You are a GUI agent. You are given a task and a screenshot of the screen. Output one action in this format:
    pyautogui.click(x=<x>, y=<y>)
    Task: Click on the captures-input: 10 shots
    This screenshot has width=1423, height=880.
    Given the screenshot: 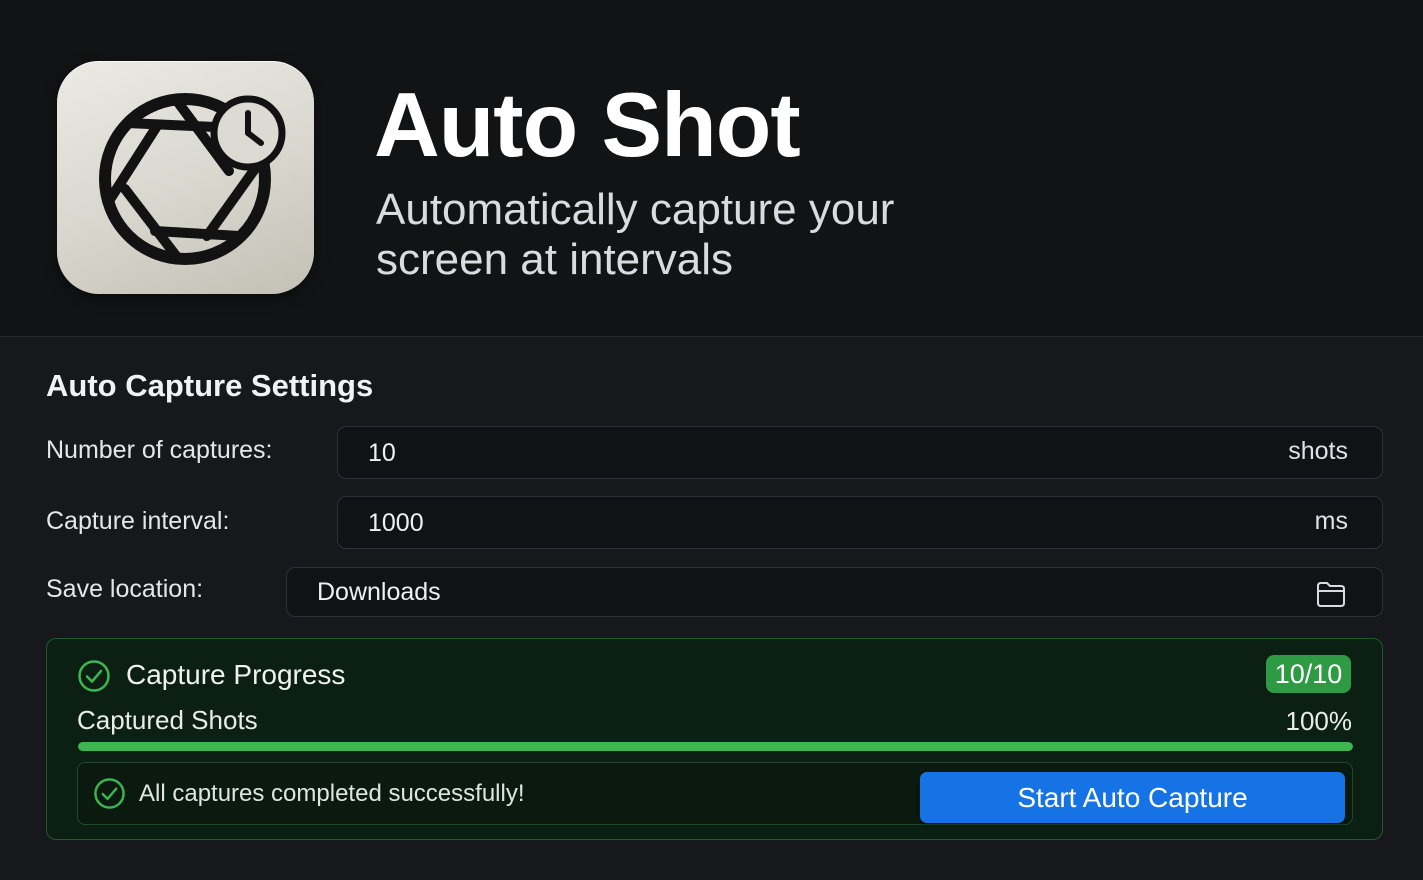 What is the action you would take?
    pyautogui.click(x=860, y=452)
    